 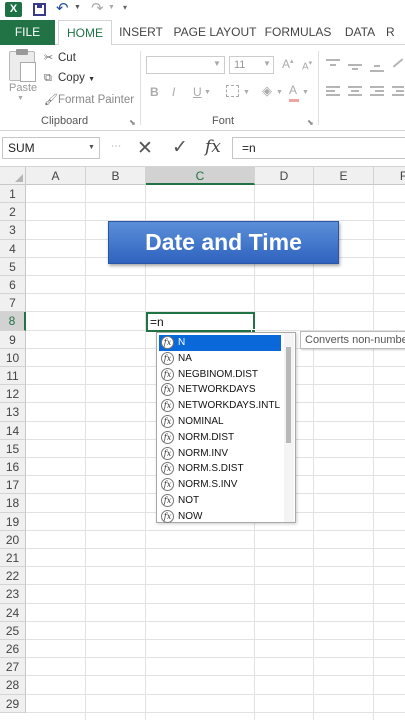 What do you see at coordinates (69, 78) in the screenshot?
I see `copy-button: ⧉ Copy ▼` at bounding box center [69, 78].